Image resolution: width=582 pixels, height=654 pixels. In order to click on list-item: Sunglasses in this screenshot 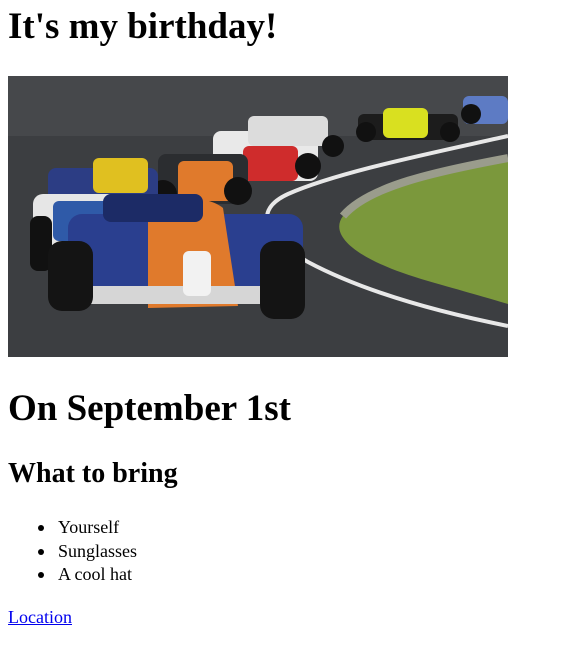, I will do `click(72, 552)`.